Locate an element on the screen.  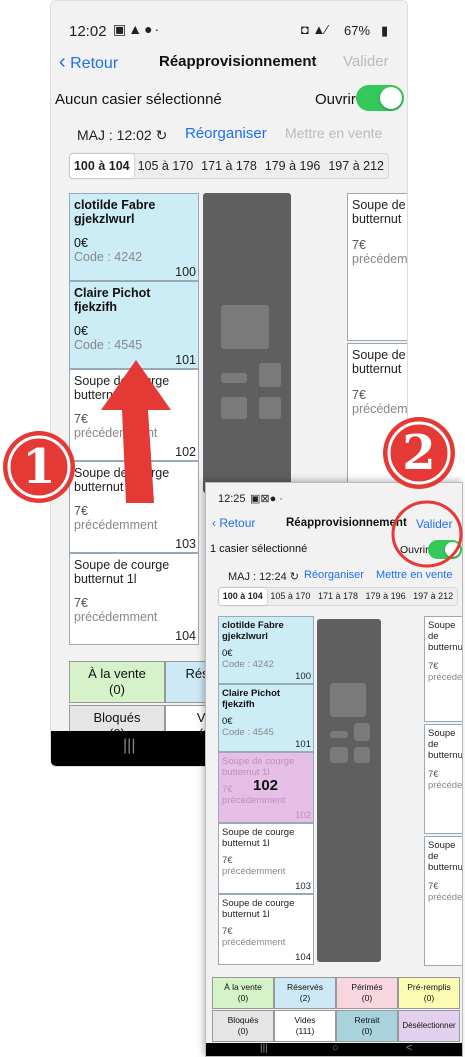
status-time: 12:02 is located at coordinates (88, 31).